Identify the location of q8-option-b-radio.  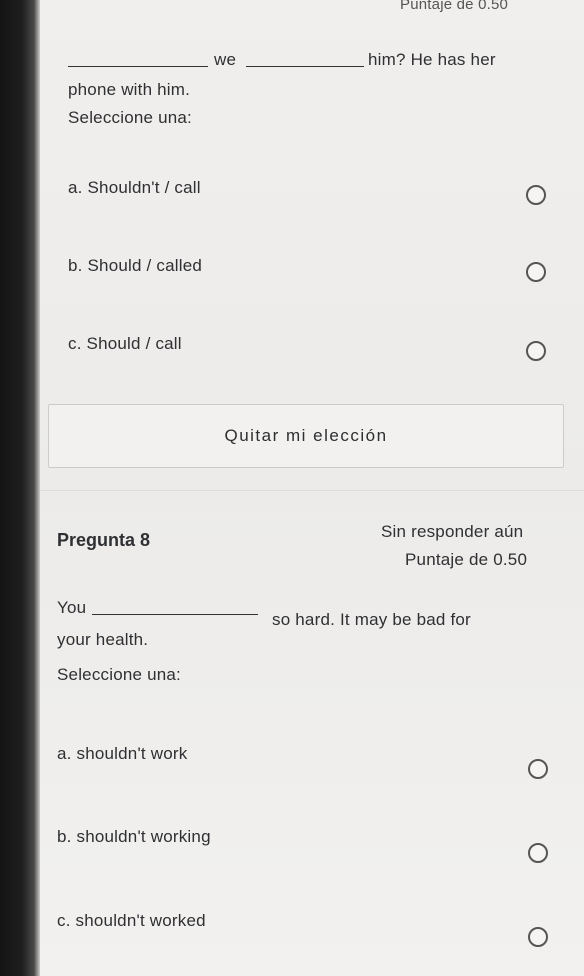
(538, 853).